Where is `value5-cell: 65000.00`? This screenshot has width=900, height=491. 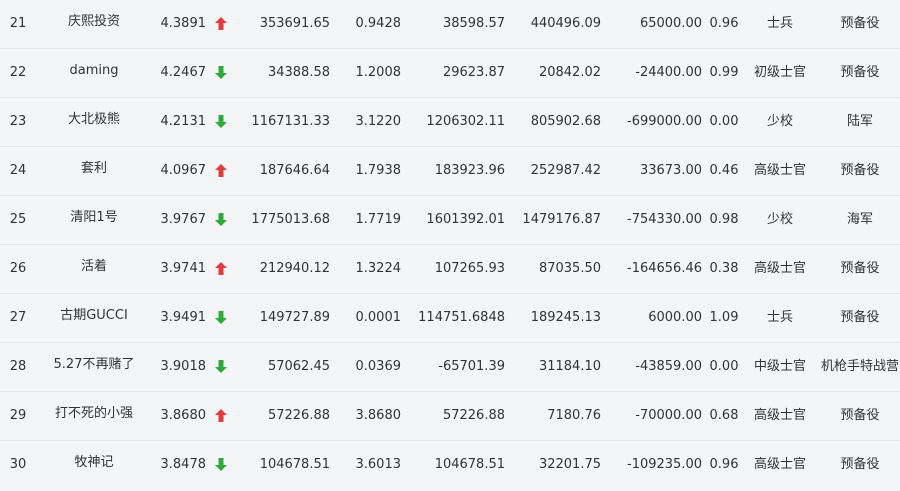
value5-cell: 65000.00 is located at coordinates (670, 23).